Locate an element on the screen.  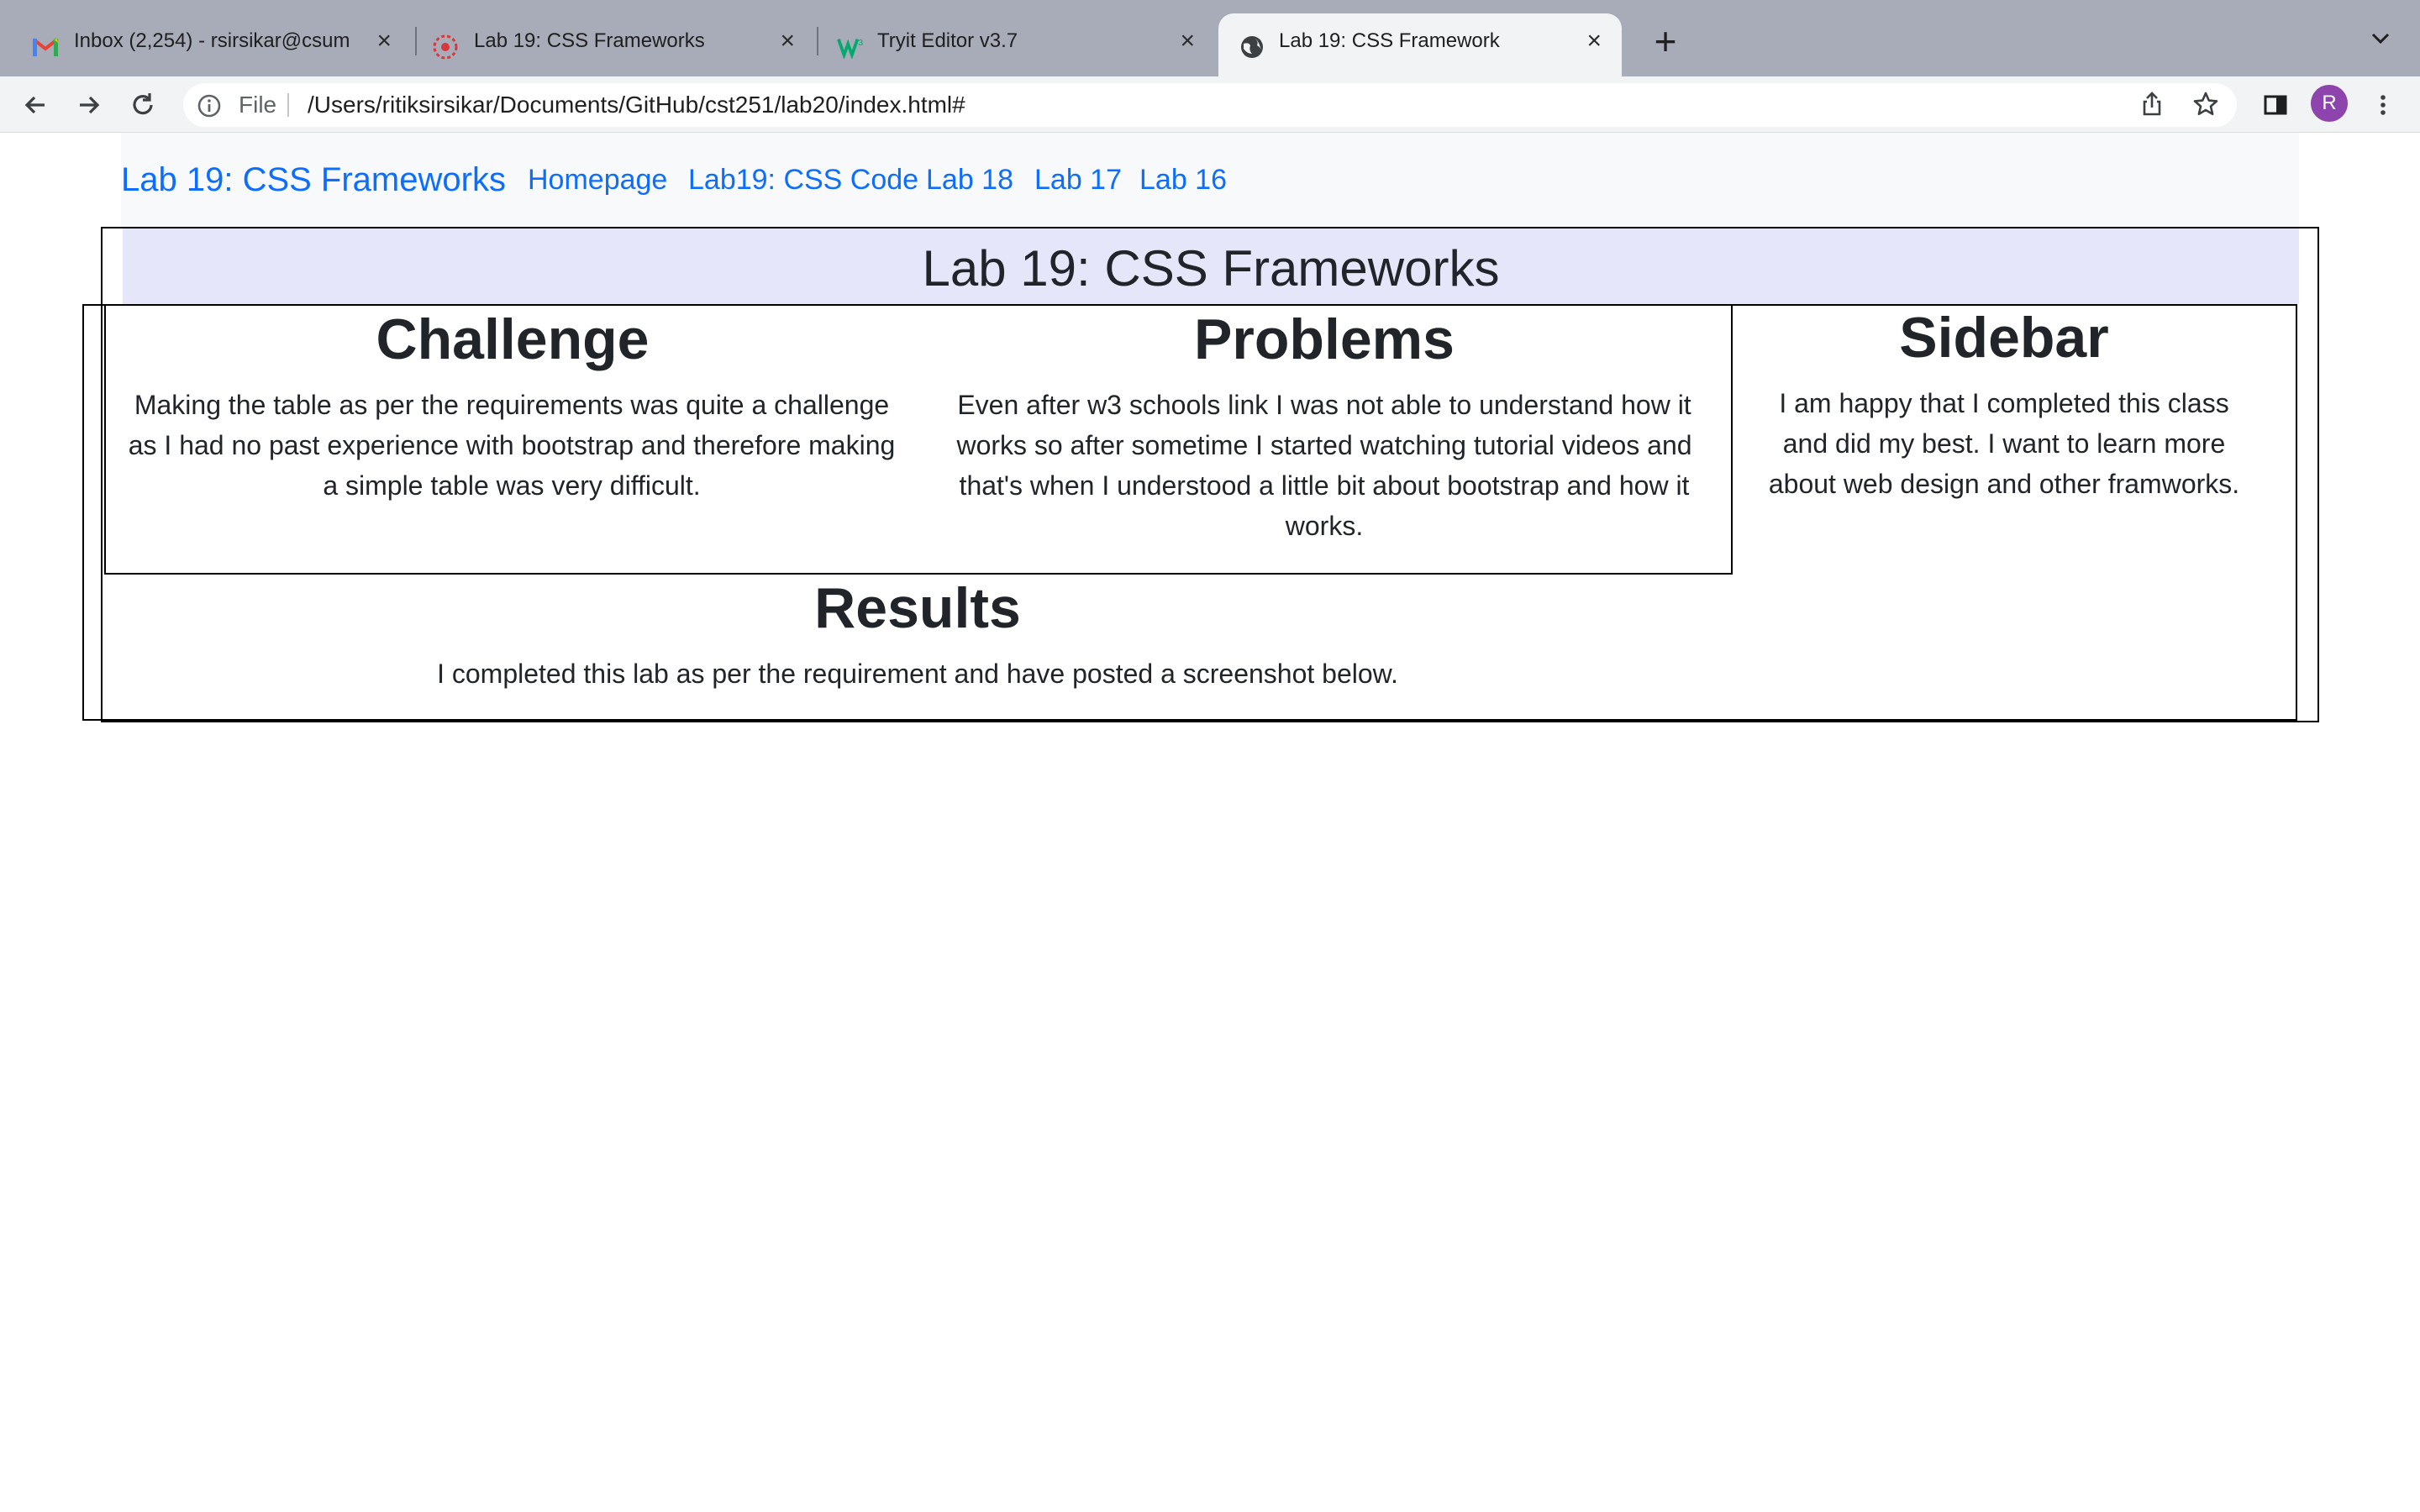
svg-text: 3 is located at coordinates (861, 43).